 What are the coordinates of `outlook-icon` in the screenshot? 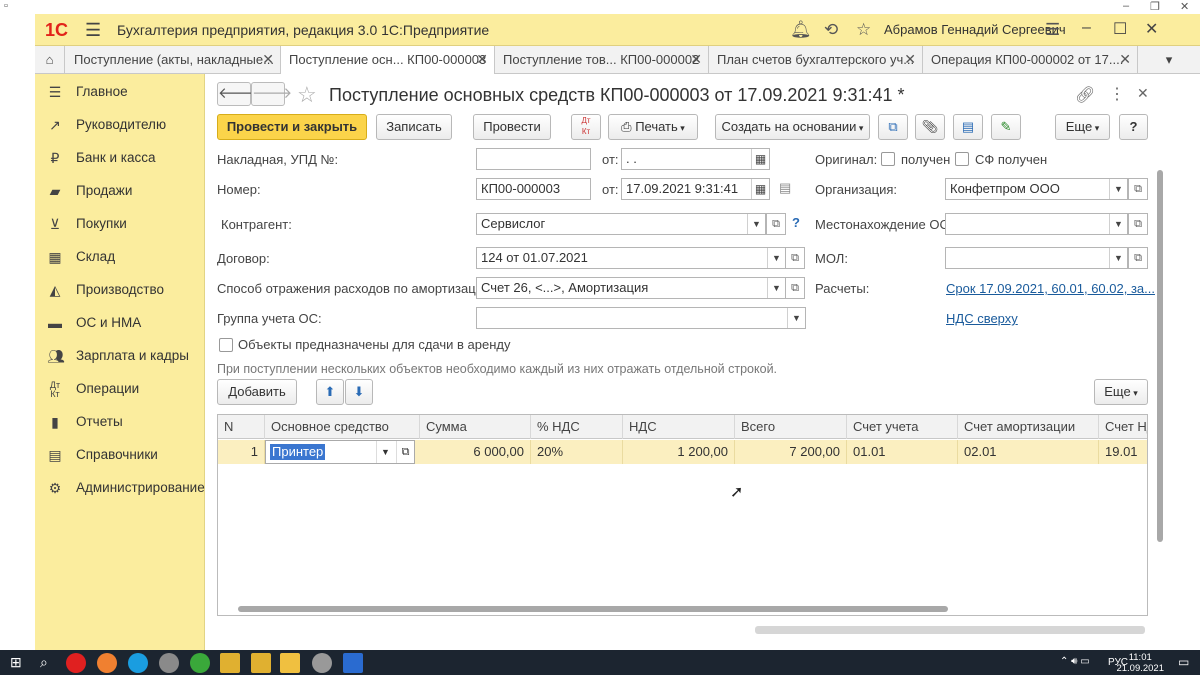 It's located at (353, 663).